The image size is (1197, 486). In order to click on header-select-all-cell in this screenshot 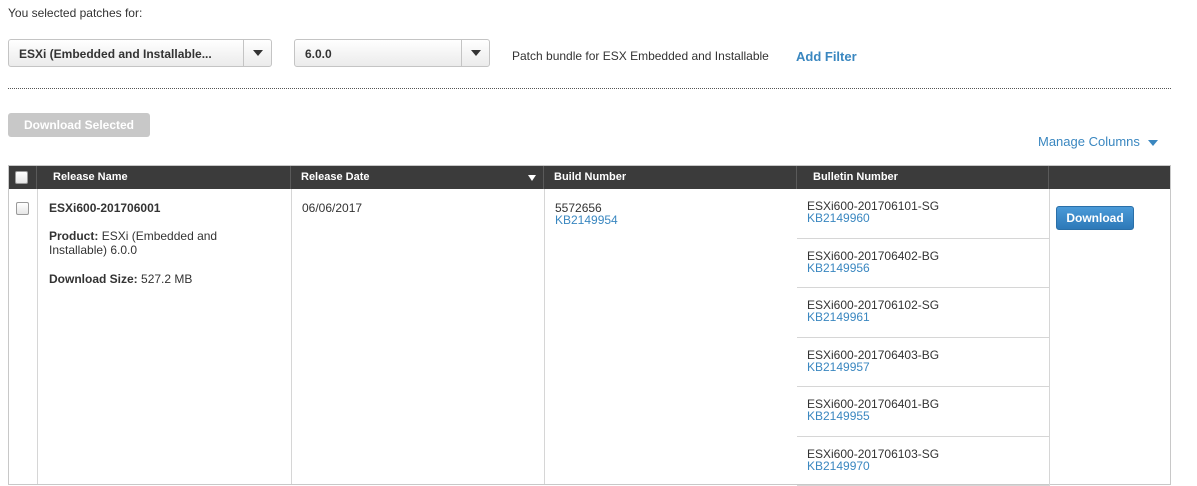, I will do `click(23, 177)`.